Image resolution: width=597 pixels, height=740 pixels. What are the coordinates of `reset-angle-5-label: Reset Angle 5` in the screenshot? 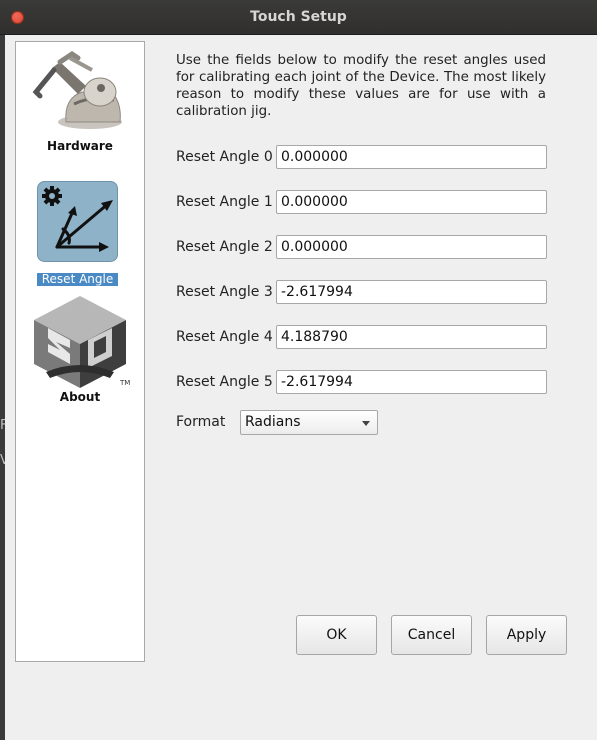 It's located at (224, 382).